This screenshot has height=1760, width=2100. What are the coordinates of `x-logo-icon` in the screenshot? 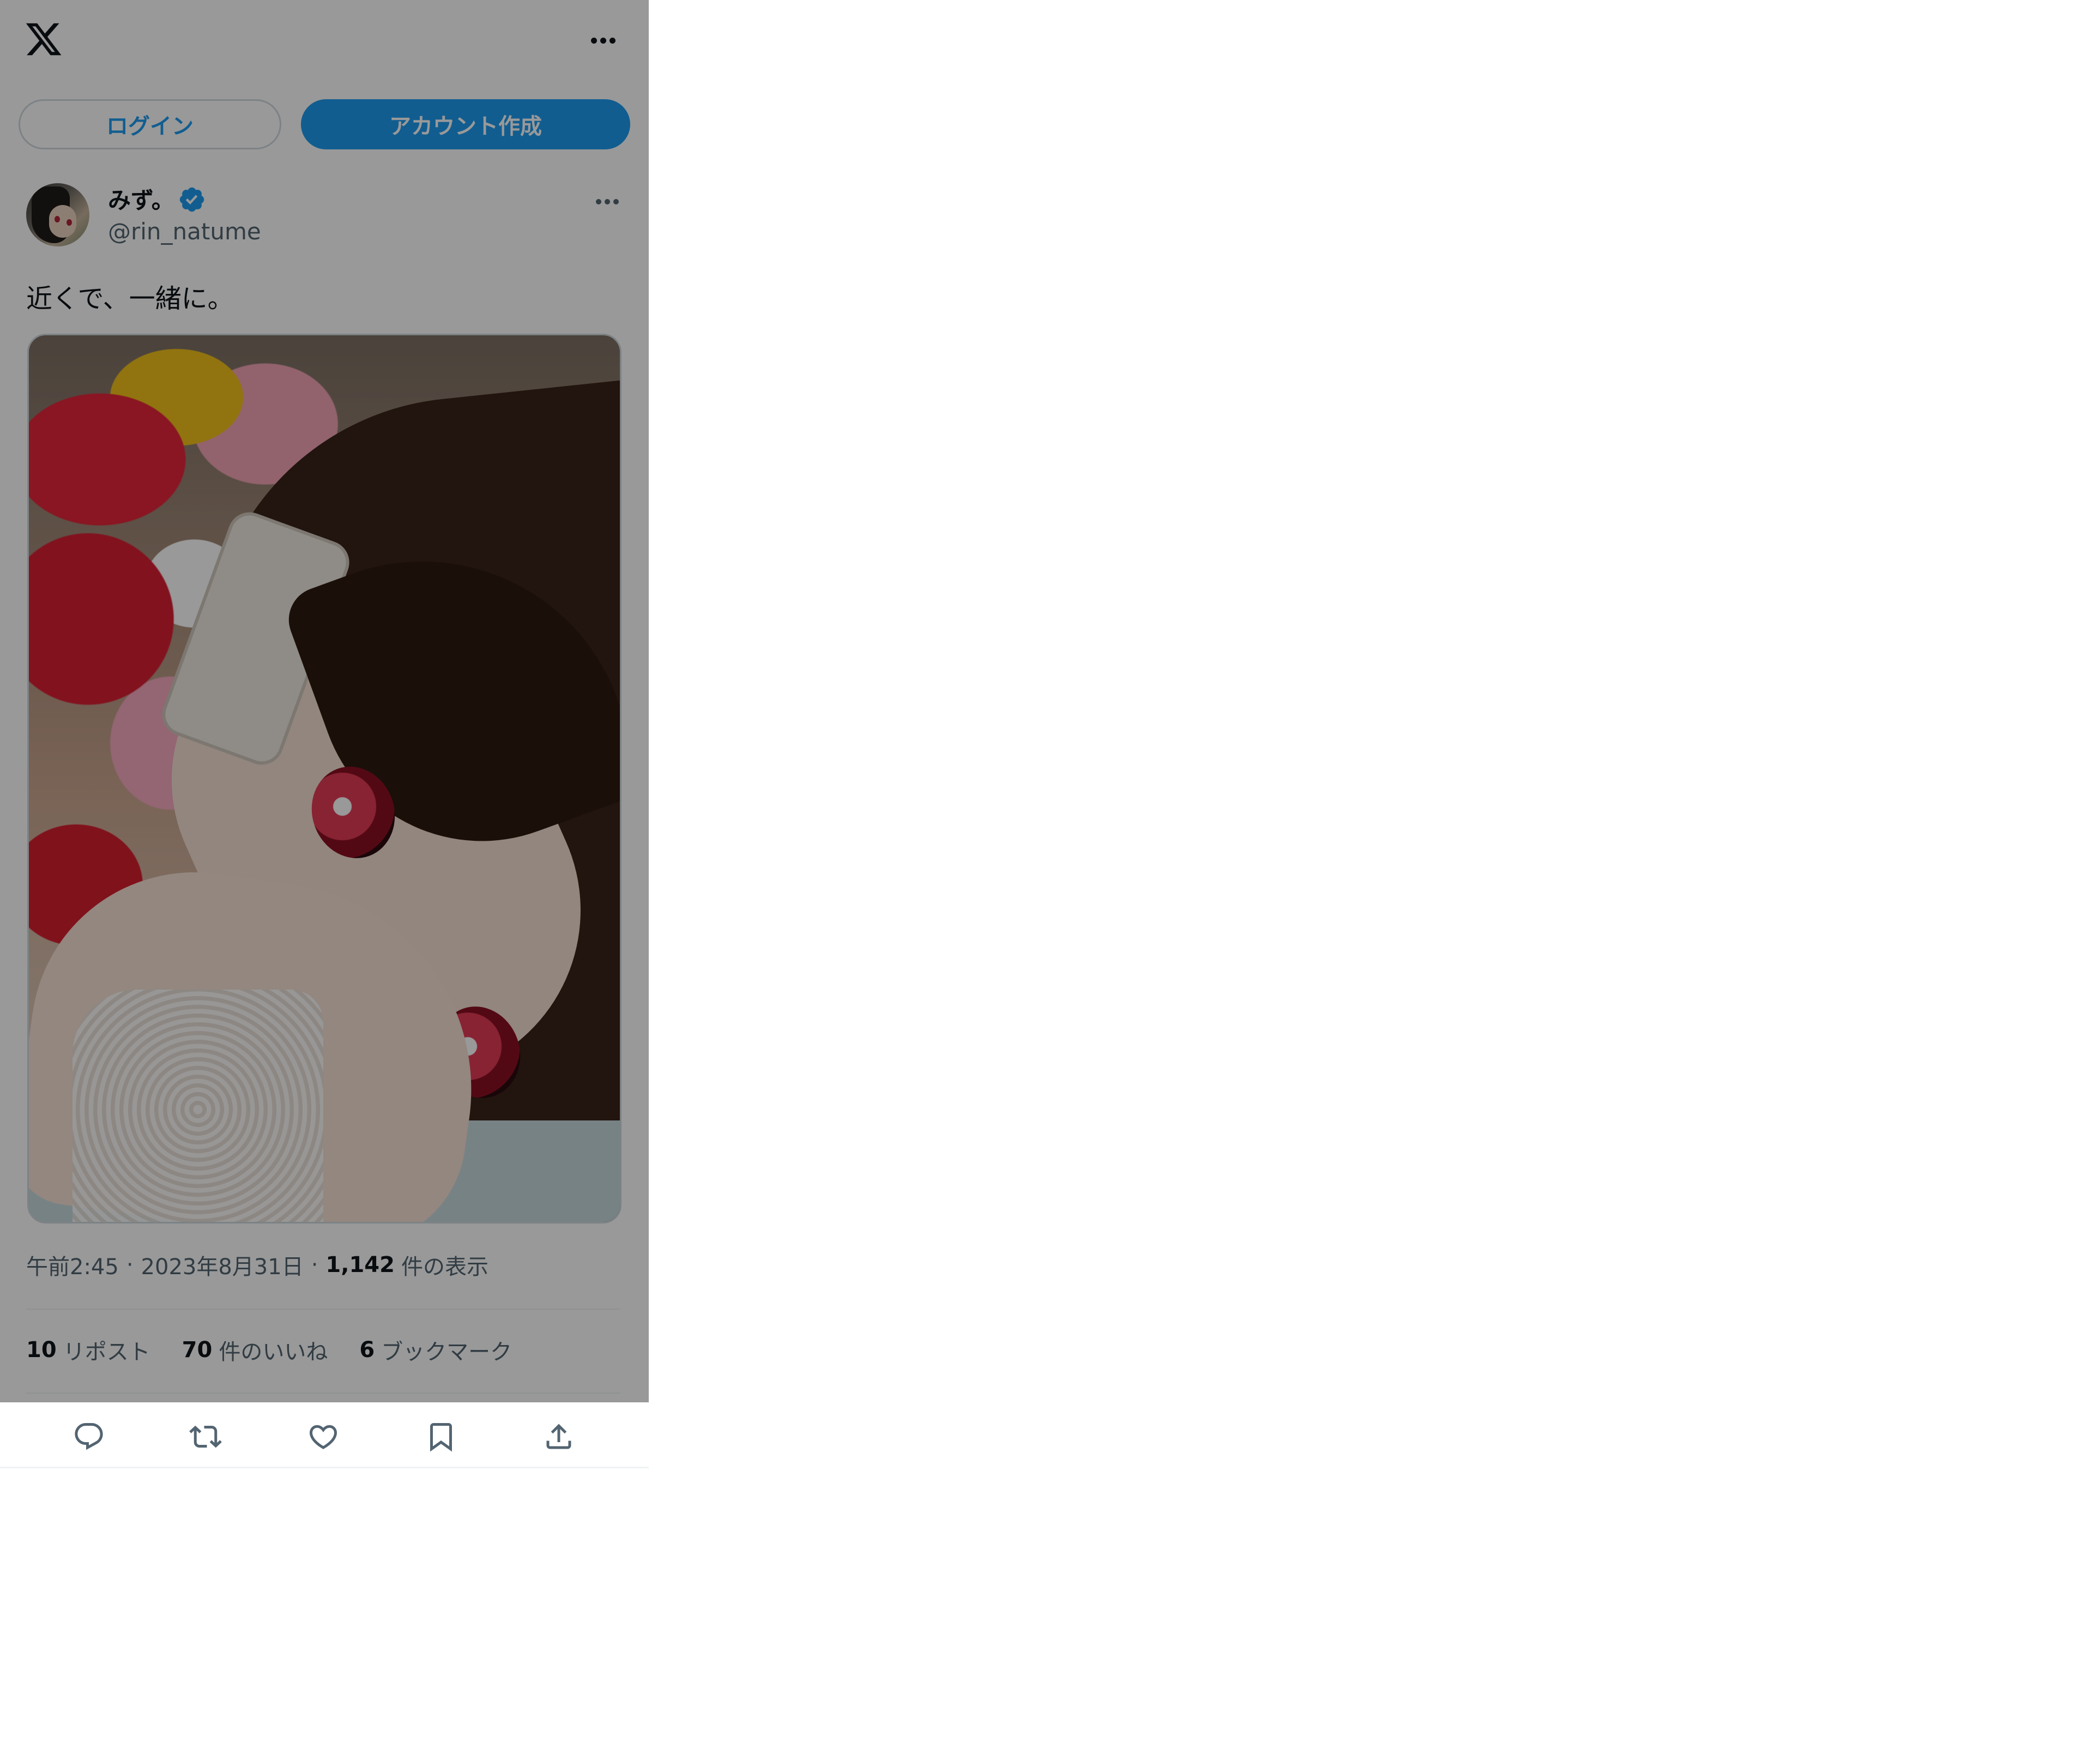 It's located at (43, 39).